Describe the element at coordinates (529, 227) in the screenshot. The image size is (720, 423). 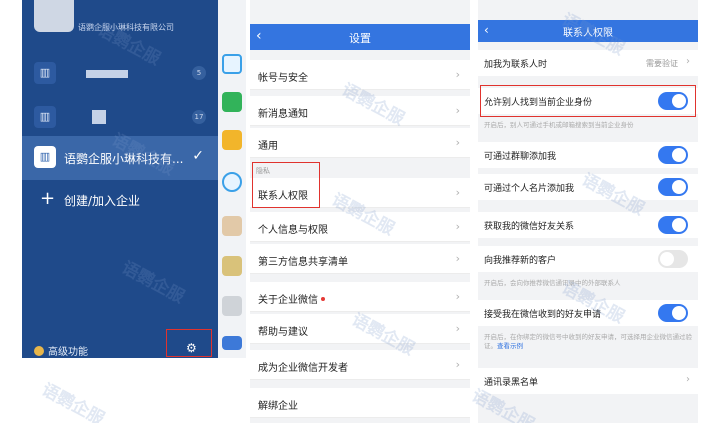
I see `row-label: 获取我的微信好友关系` at that location.